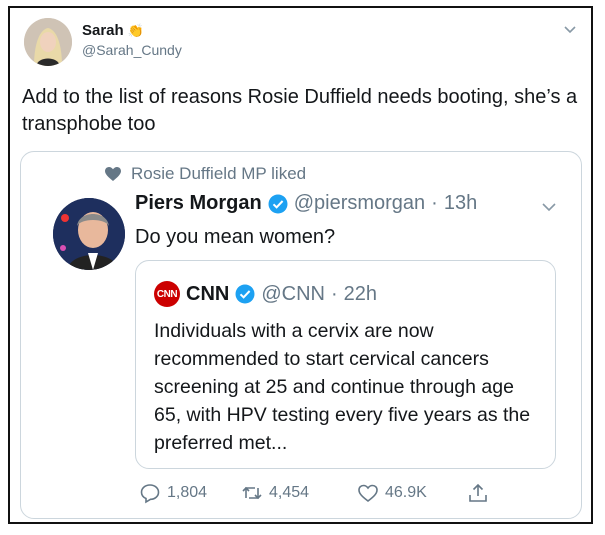 The image size is (605, 535). Describe the element at coordinates (289, 492) in the screenshot. I see `retweet-count: 4,454` at that location.